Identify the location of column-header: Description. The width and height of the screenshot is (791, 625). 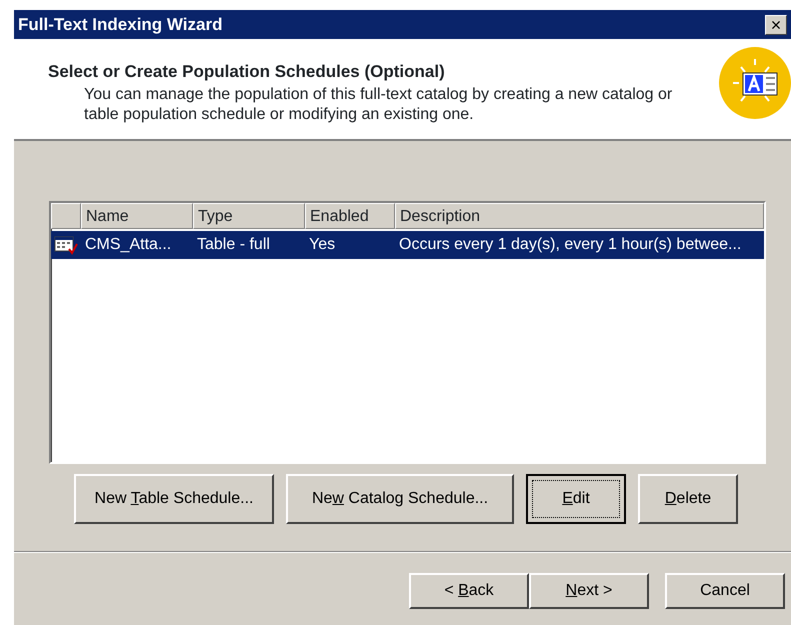
(579, 216).